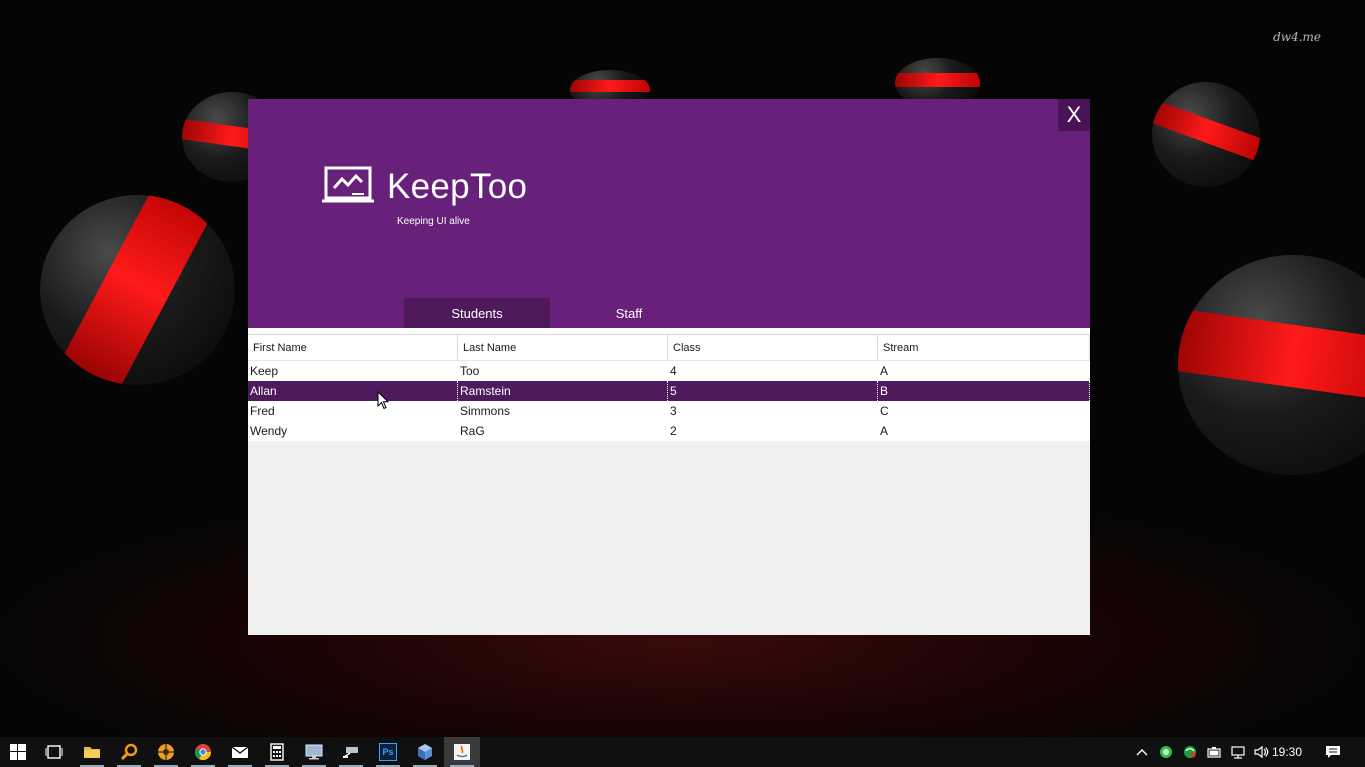 The image size is (1365, 767). Describe the element at coordinates (18, 752) in the screenshot. I see `start-icon` at that location.